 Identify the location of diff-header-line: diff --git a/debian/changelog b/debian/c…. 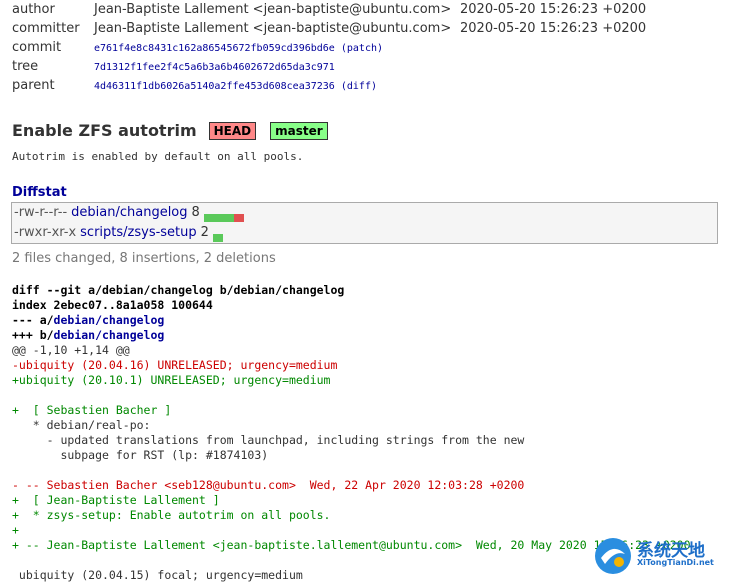
(178, 290).